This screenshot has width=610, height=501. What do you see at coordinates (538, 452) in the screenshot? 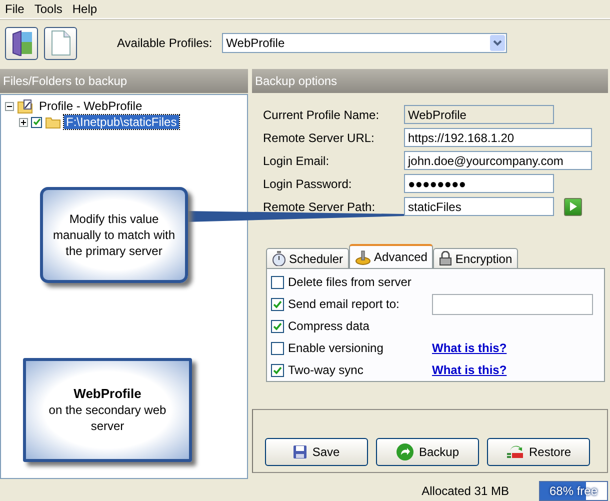
I see `action-button: Restore` at bounding box center [538, 452].